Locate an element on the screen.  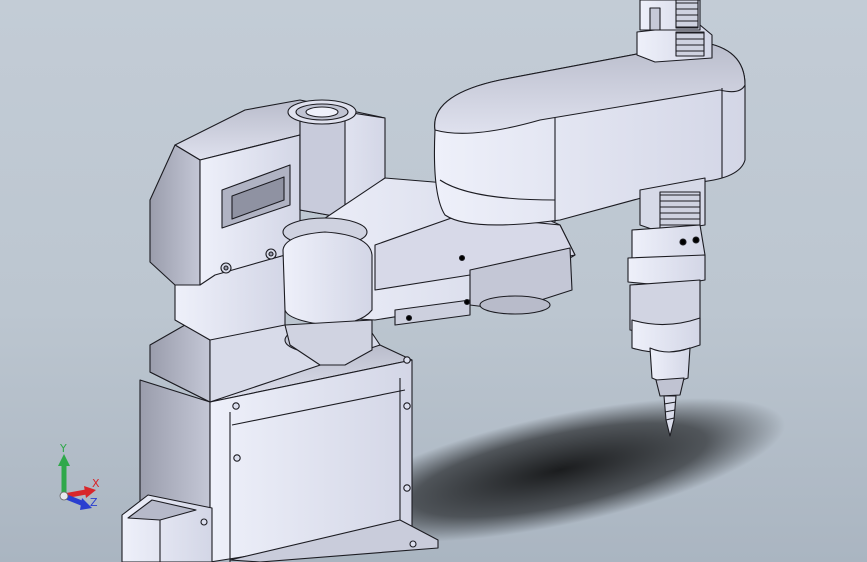
x-axis-label: X is located at coordinates (96, 483).